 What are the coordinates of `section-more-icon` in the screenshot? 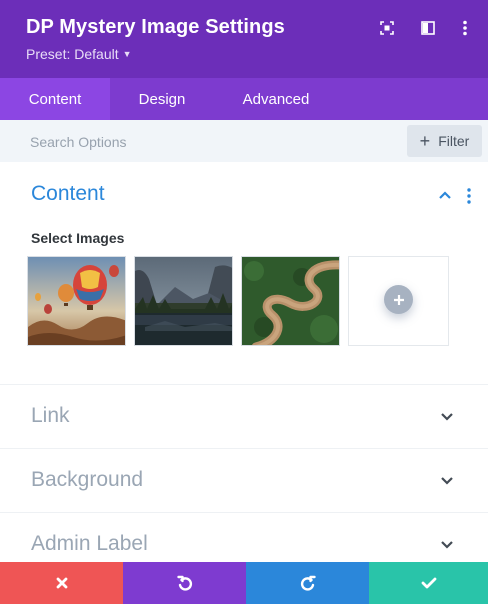 It's located at (469, 196).